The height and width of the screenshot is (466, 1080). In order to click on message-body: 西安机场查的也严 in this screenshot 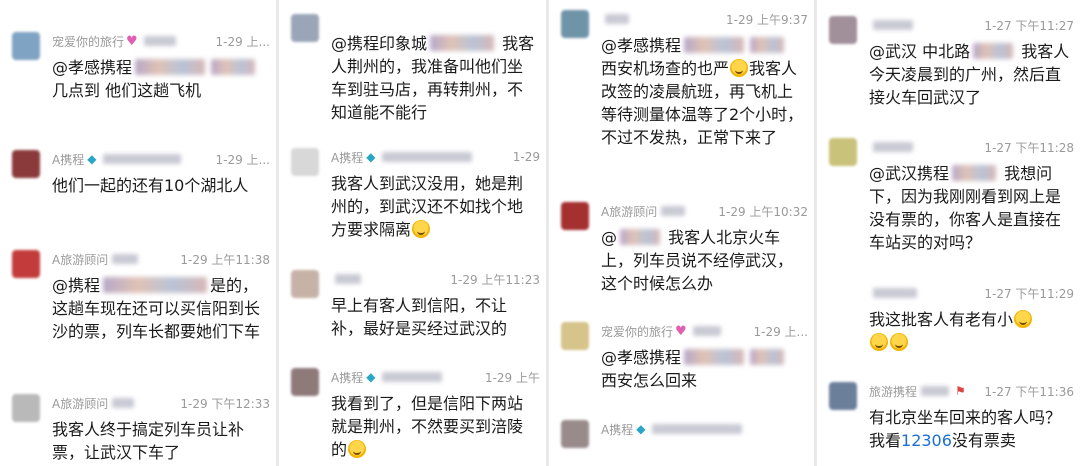, I will do `click(665, 68)`.